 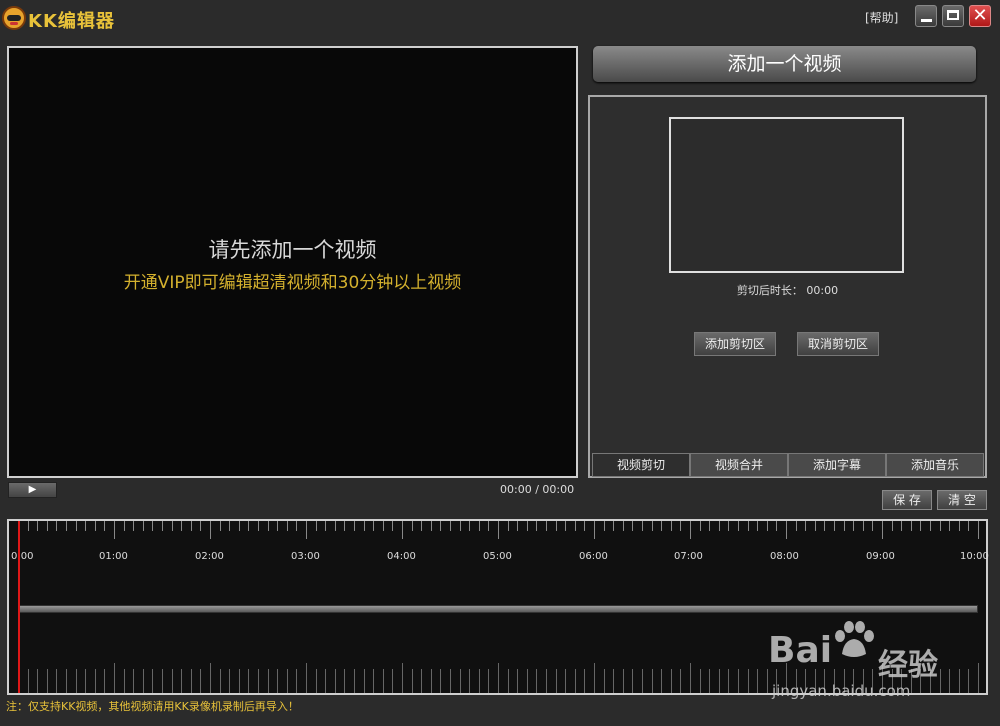 I want to click on player-vip-message: 开通VIP即可编辑超清视频和30分钟以上视频, so click(x=292, y=283).